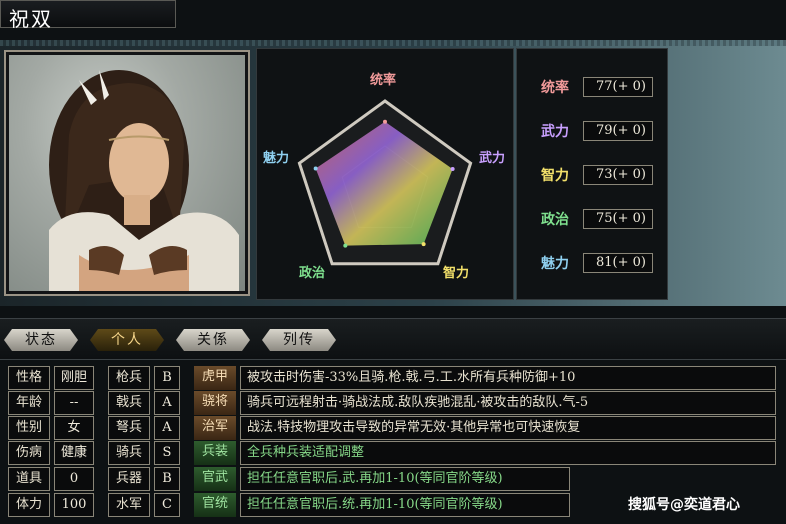  I want to click on skill-description: 战法.特技物理攻击导致的异常无效·其他异常也可快速恢复, so click(508, 428).